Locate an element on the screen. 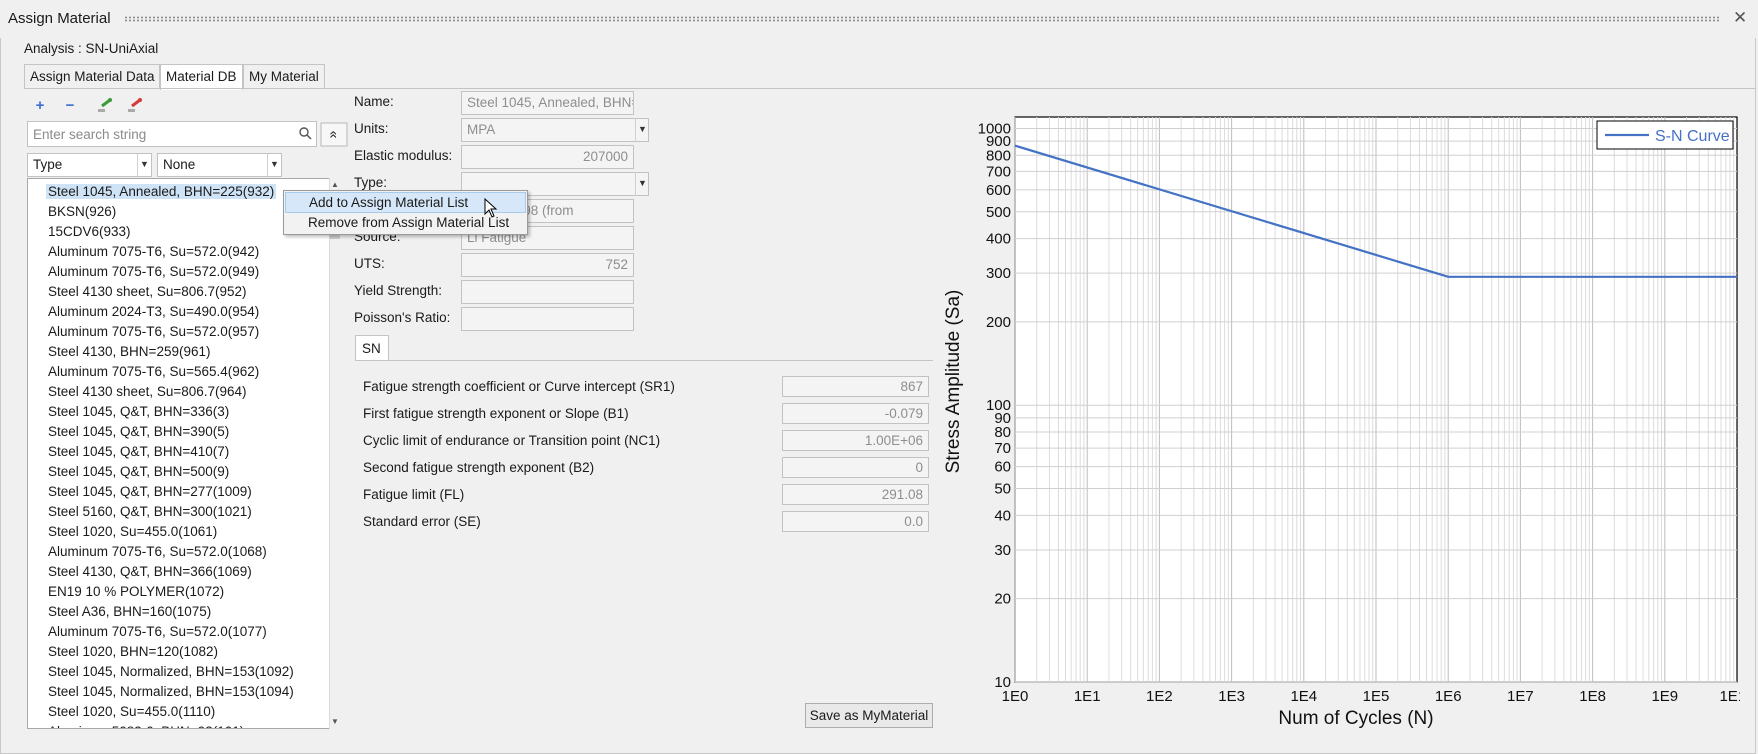 The height and width of the screenshot is (754, 1758). x-tick-label: 1E2 is located at coordinates (1159, 696).